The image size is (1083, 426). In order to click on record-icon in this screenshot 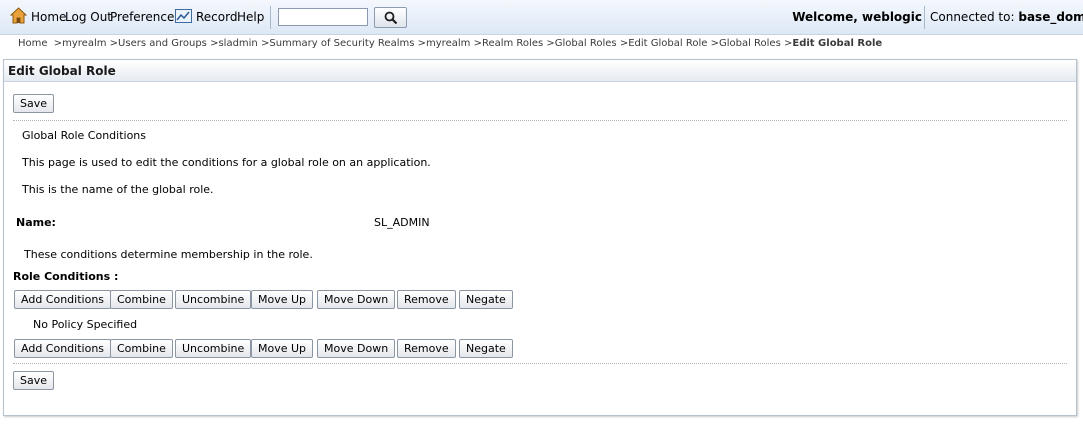, I will do `click(183, 16)`.